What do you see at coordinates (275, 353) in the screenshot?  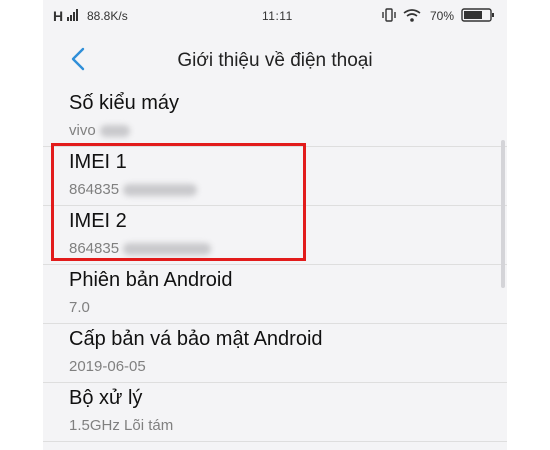 I see `list-item-security-patch: Cấp bản vá bảo mật Android 2019-06-05` at bounding box center [275, 353].